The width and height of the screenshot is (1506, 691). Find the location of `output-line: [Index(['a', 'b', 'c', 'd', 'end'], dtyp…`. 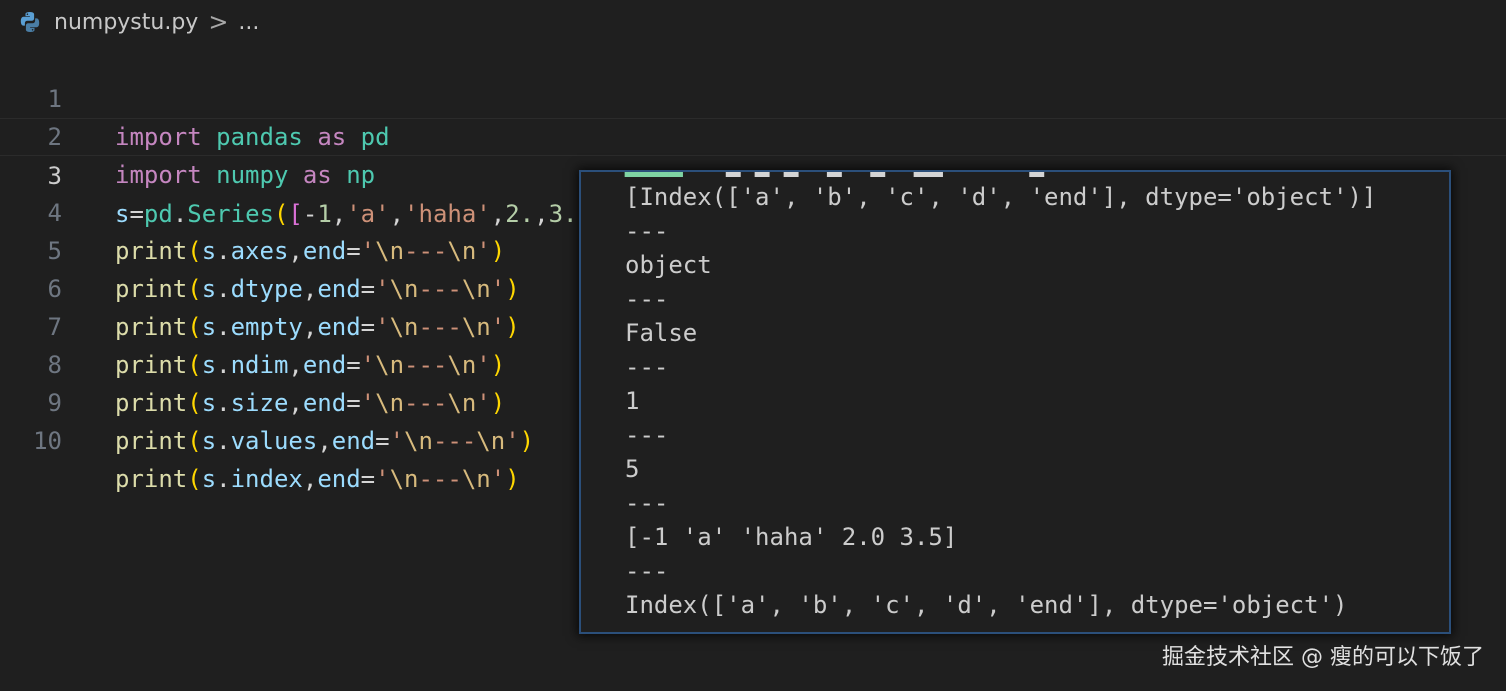

output-line: [Index(['a', 'b', 'c', 'd', 'end'], dtyp… is located at coordinates (1001, 197).